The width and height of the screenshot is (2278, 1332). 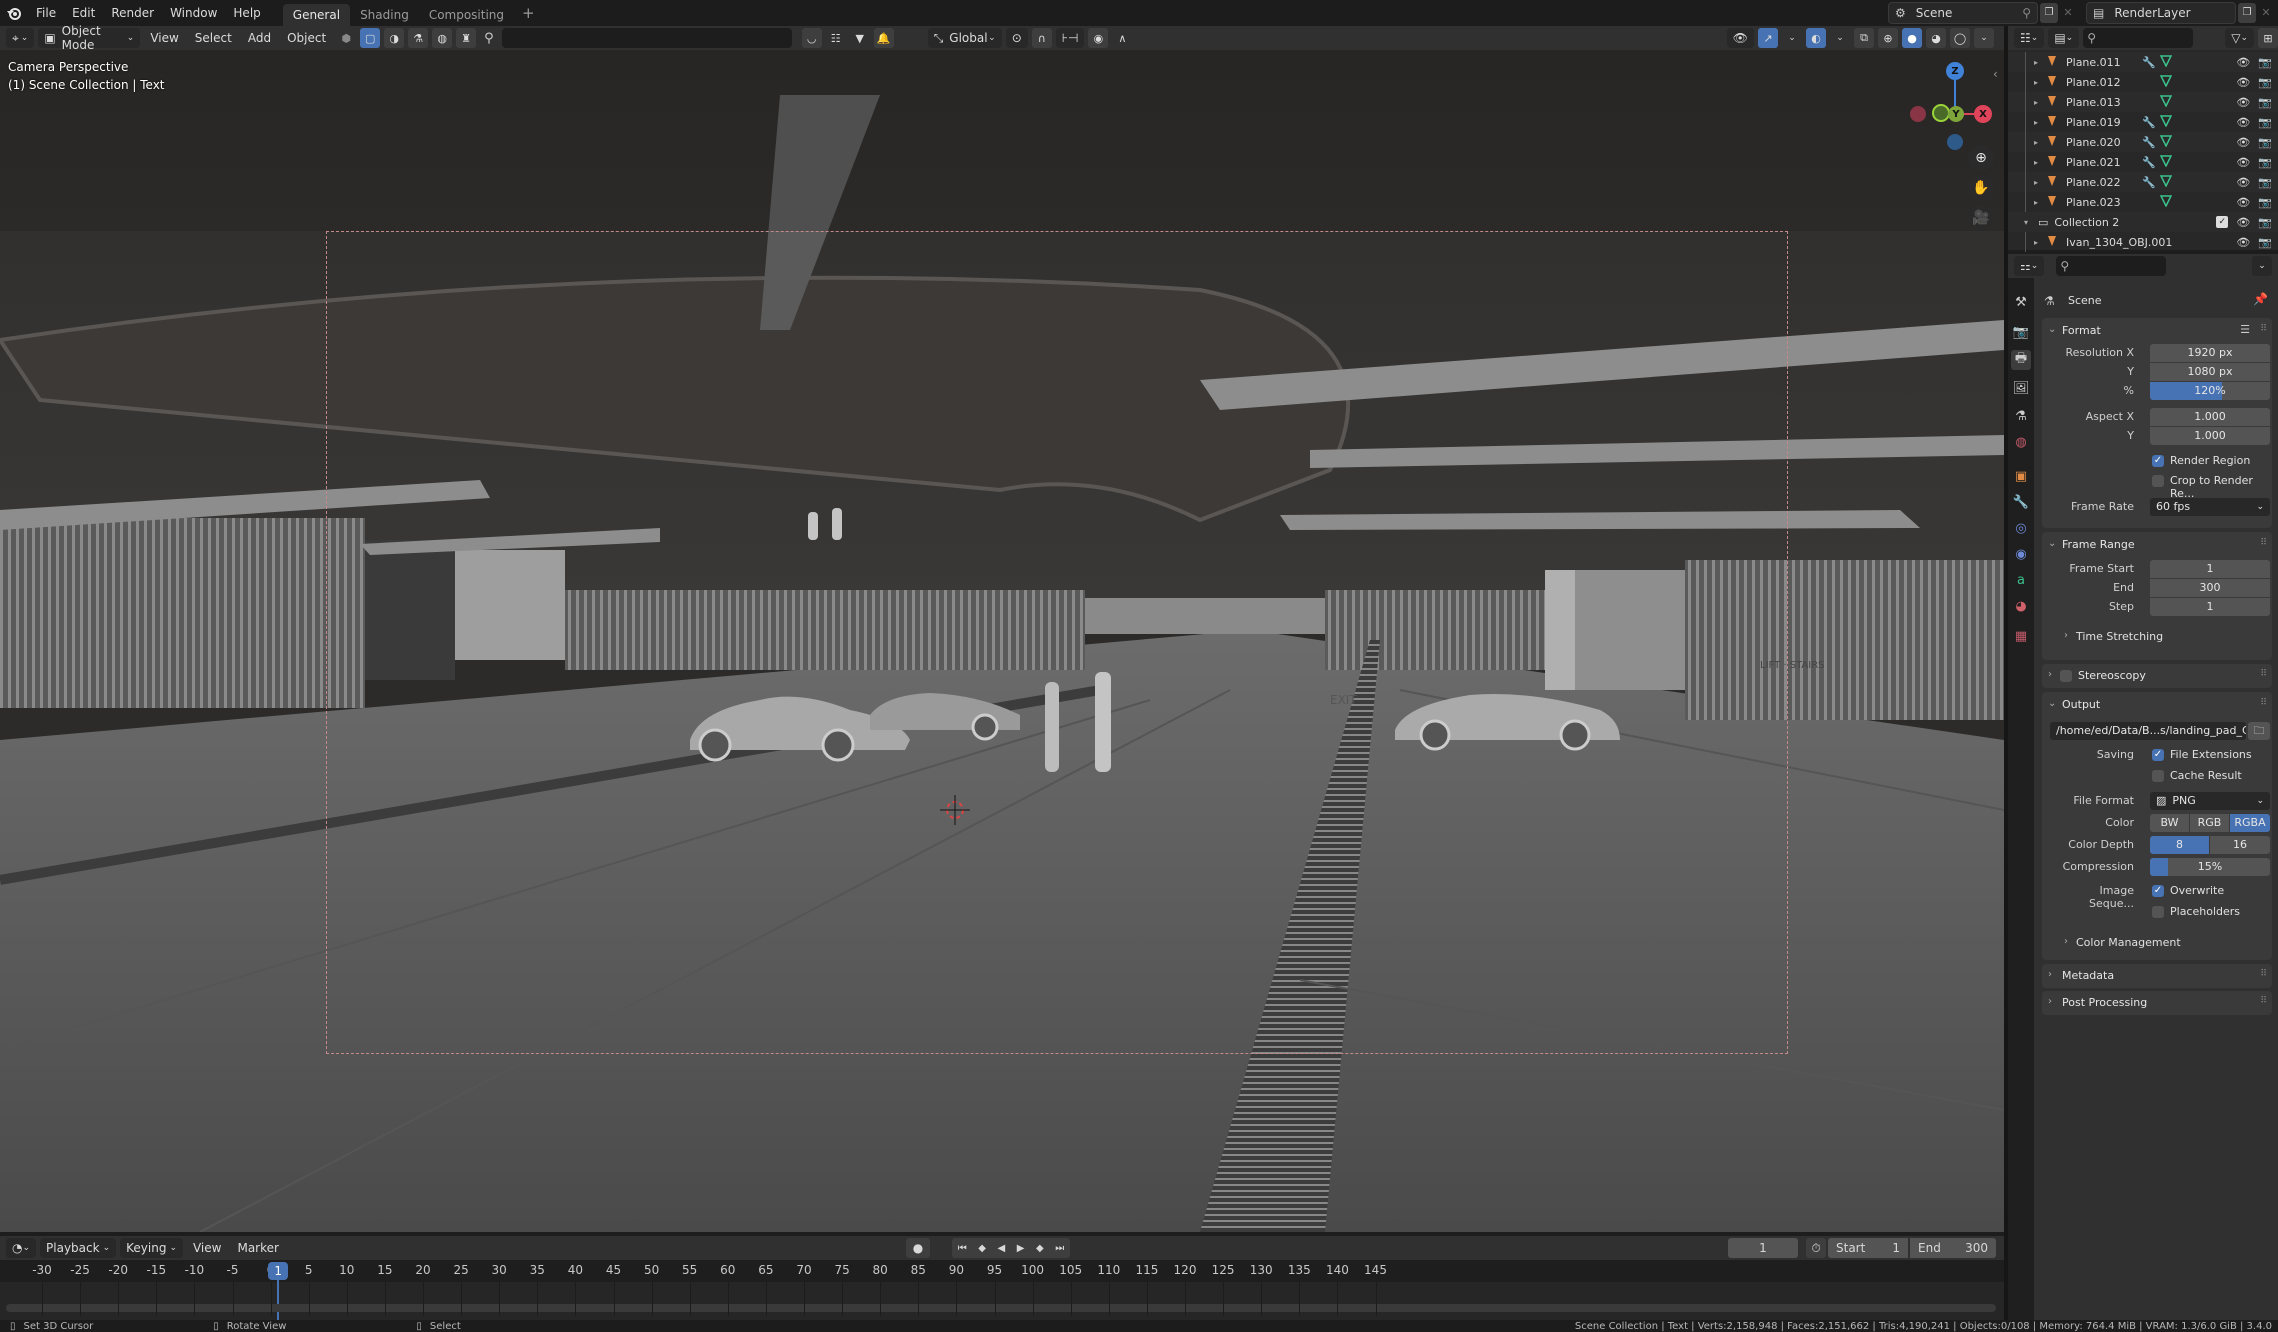 What do you see at coordinates (2157, 1003) in the screenshot?
I see `post-processing-panel: › Post Processing ⠿` at bounding box center [2157, 1003].